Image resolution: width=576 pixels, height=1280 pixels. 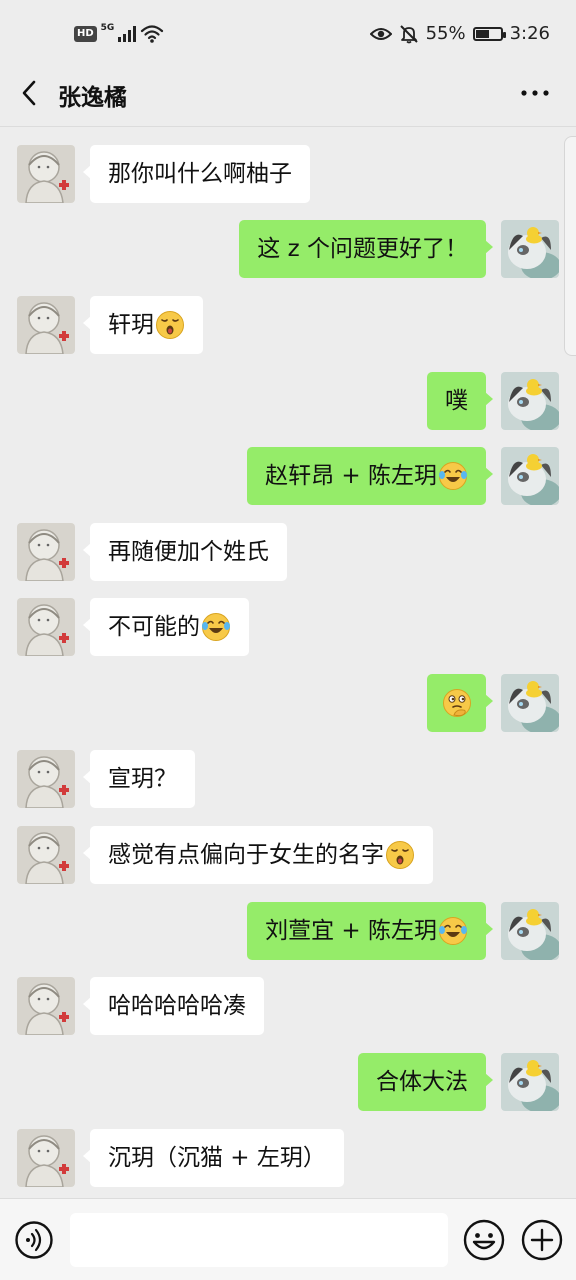 What do you see at coordinates (154, 627) in the screenshot?
I see `message-text: 不可能的` at bounding box center [154, 627].